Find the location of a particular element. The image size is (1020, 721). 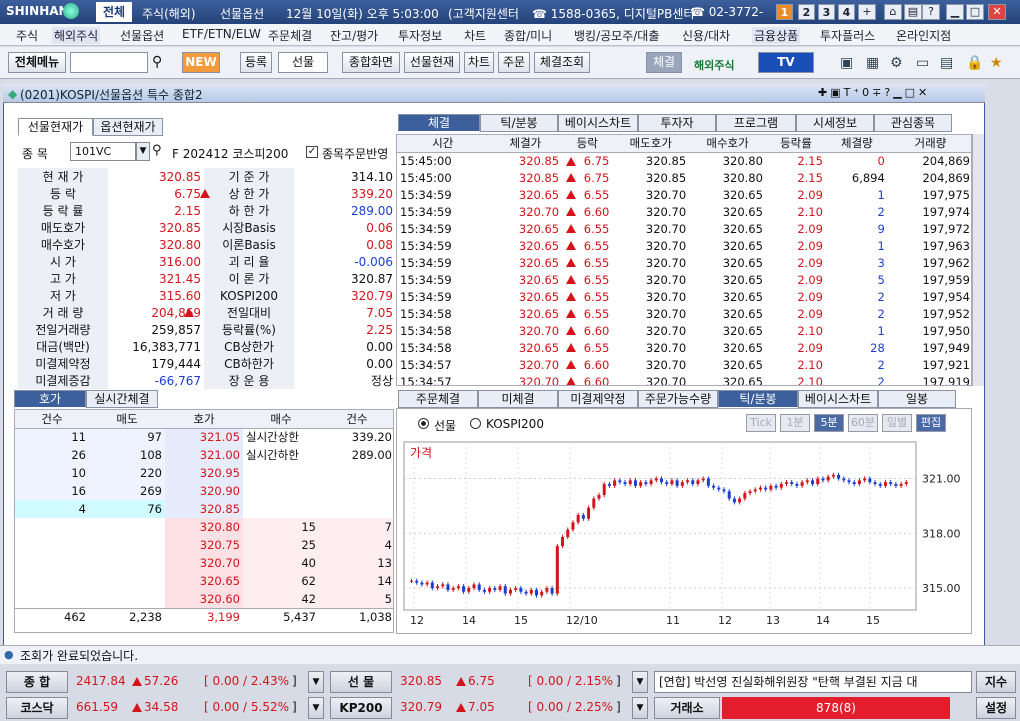

menu-order: 주문체결 is located at coordinates (290, 35).